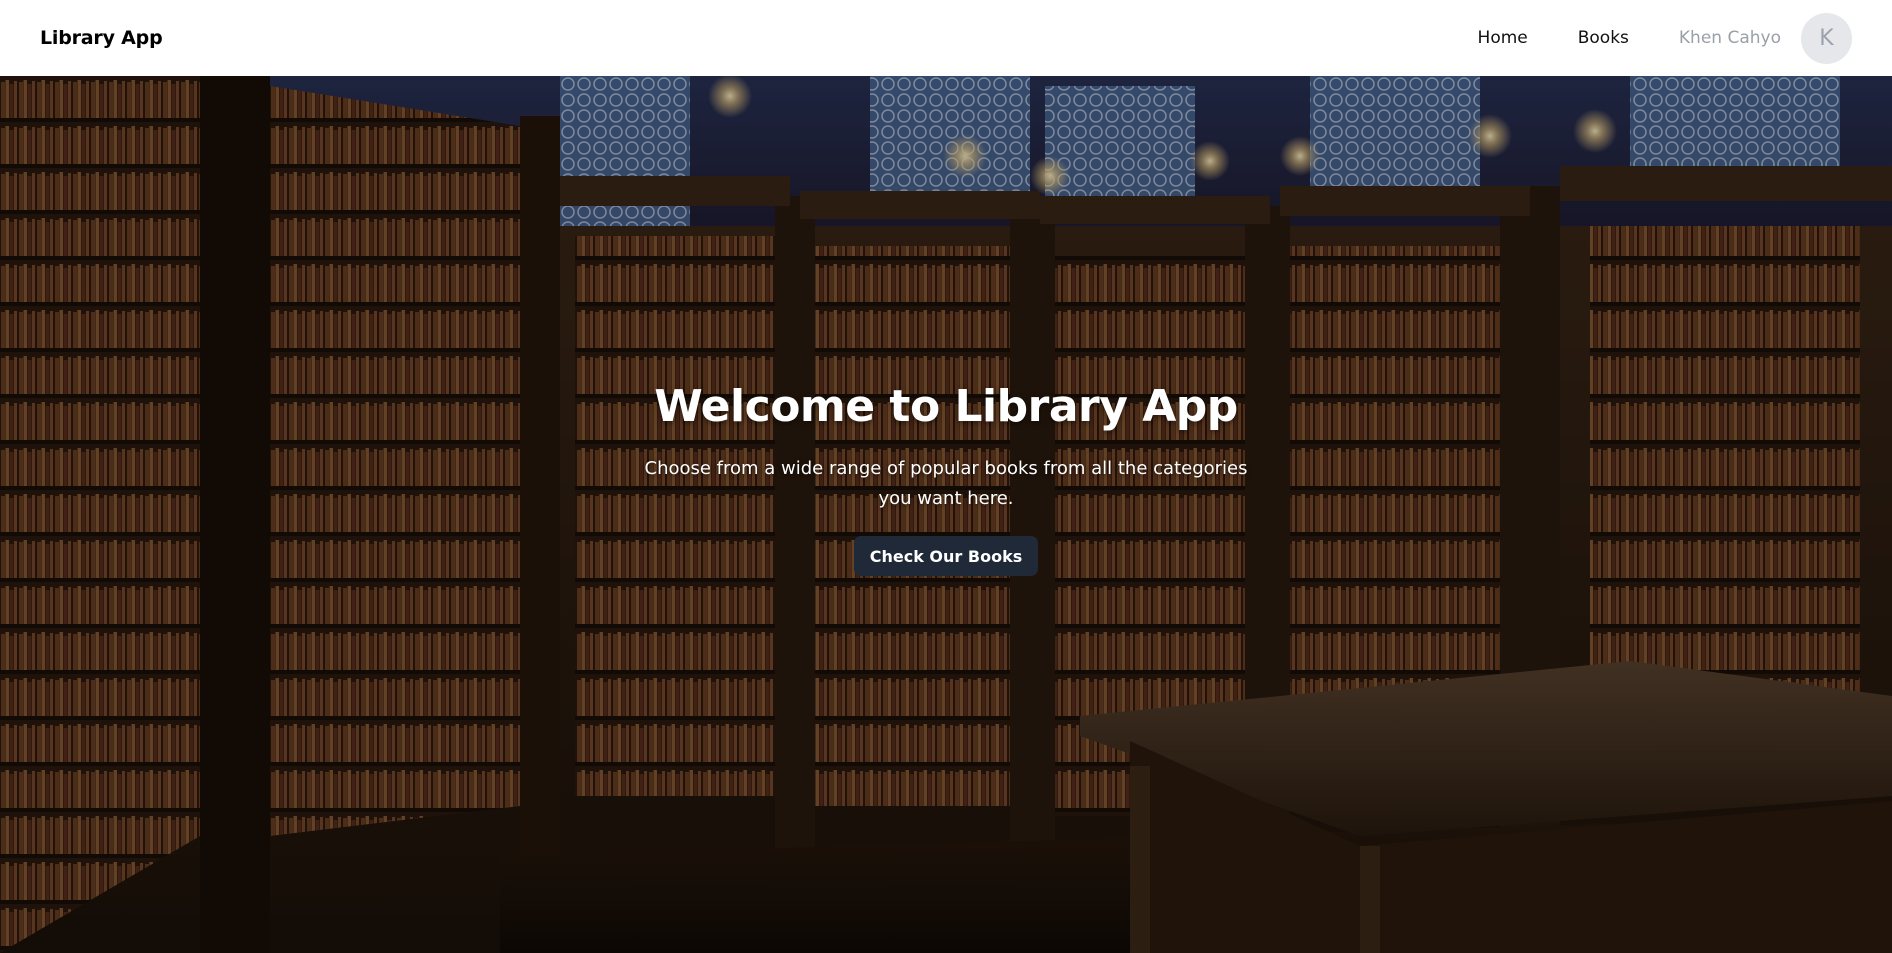 The height and width of the screenshot is (953, 1892). I want to click on avatar: K, so click(1826, 38).